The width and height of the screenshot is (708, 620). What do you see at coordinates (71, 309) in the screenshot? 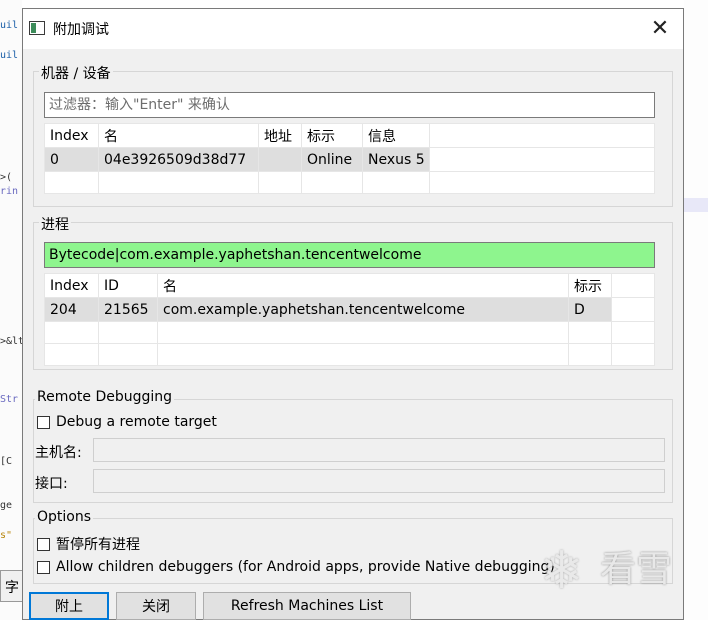
I see `cell-index: 204` at bounding box center [71, 309].